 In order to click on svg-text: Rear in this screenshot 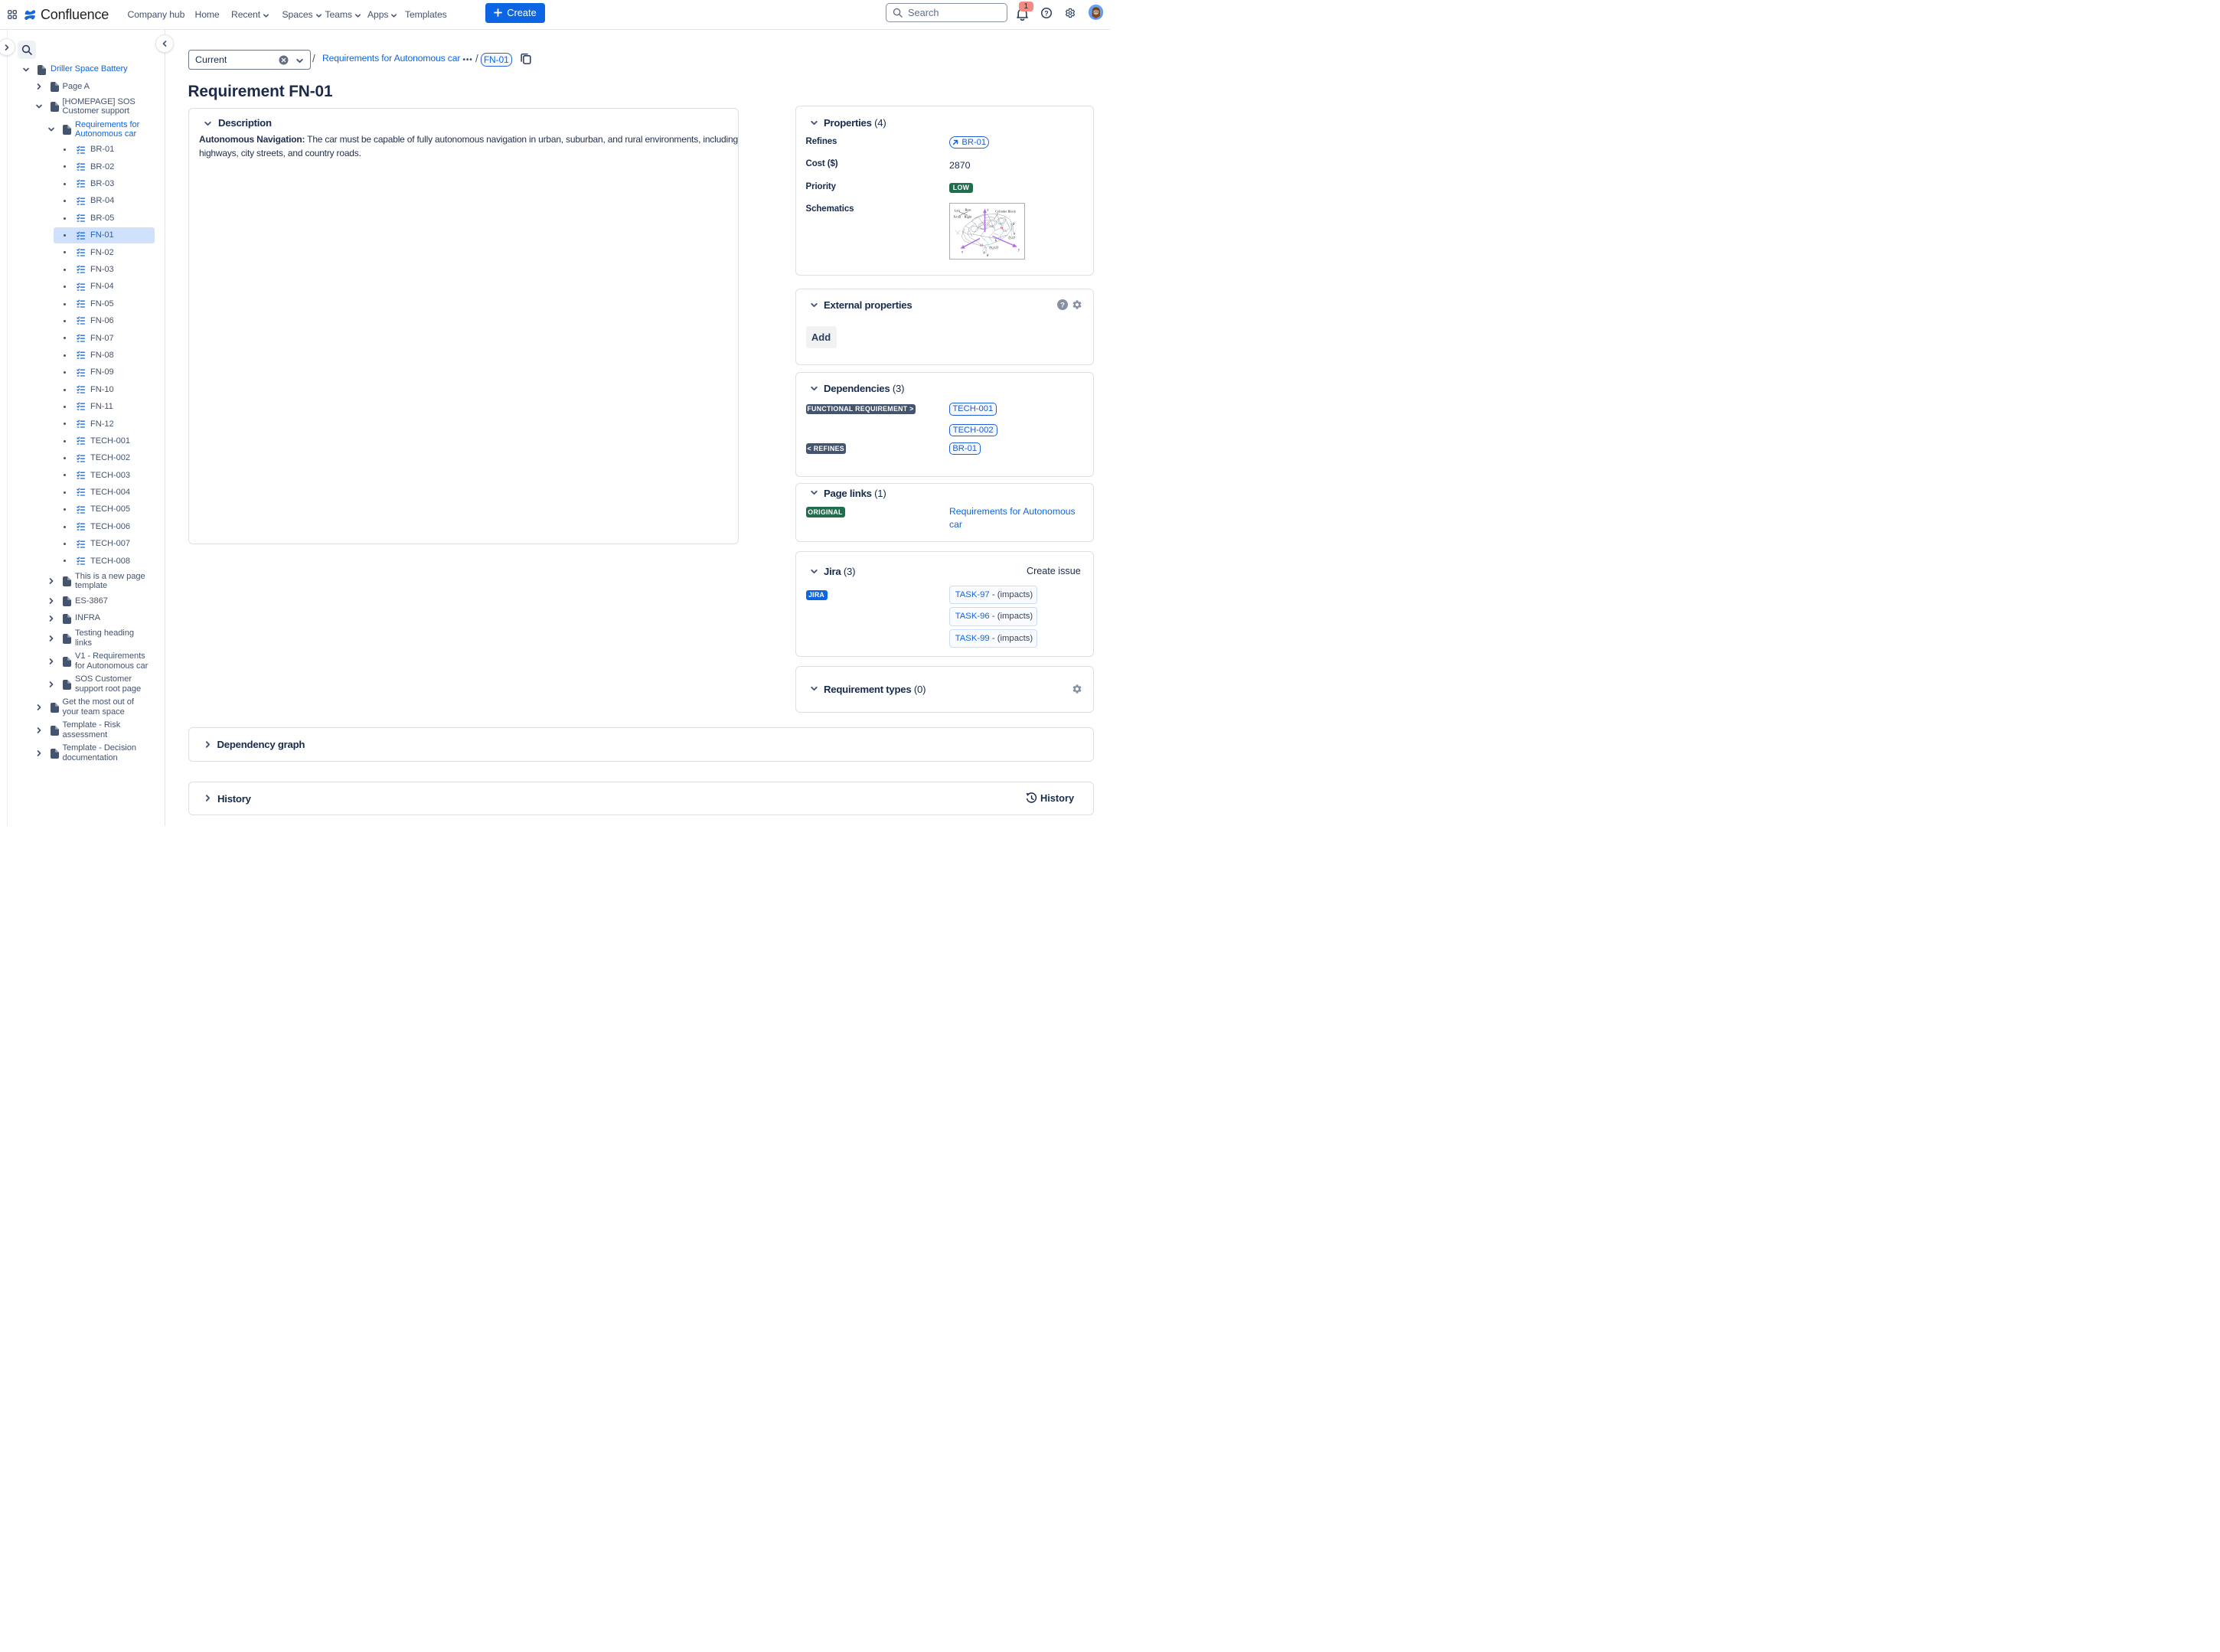, I will do `click(968, 210)`.